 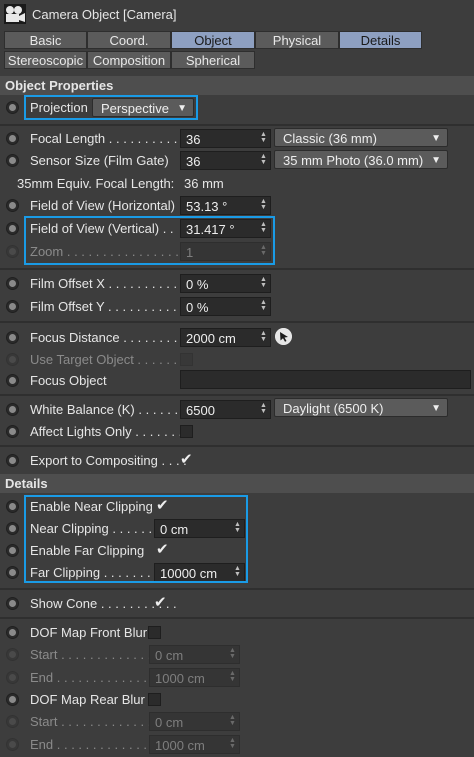 What do you see at coordinates (193, 161) in the screenshot?
I see `sensor-size-value: 36` at bounding box center [193, 161].